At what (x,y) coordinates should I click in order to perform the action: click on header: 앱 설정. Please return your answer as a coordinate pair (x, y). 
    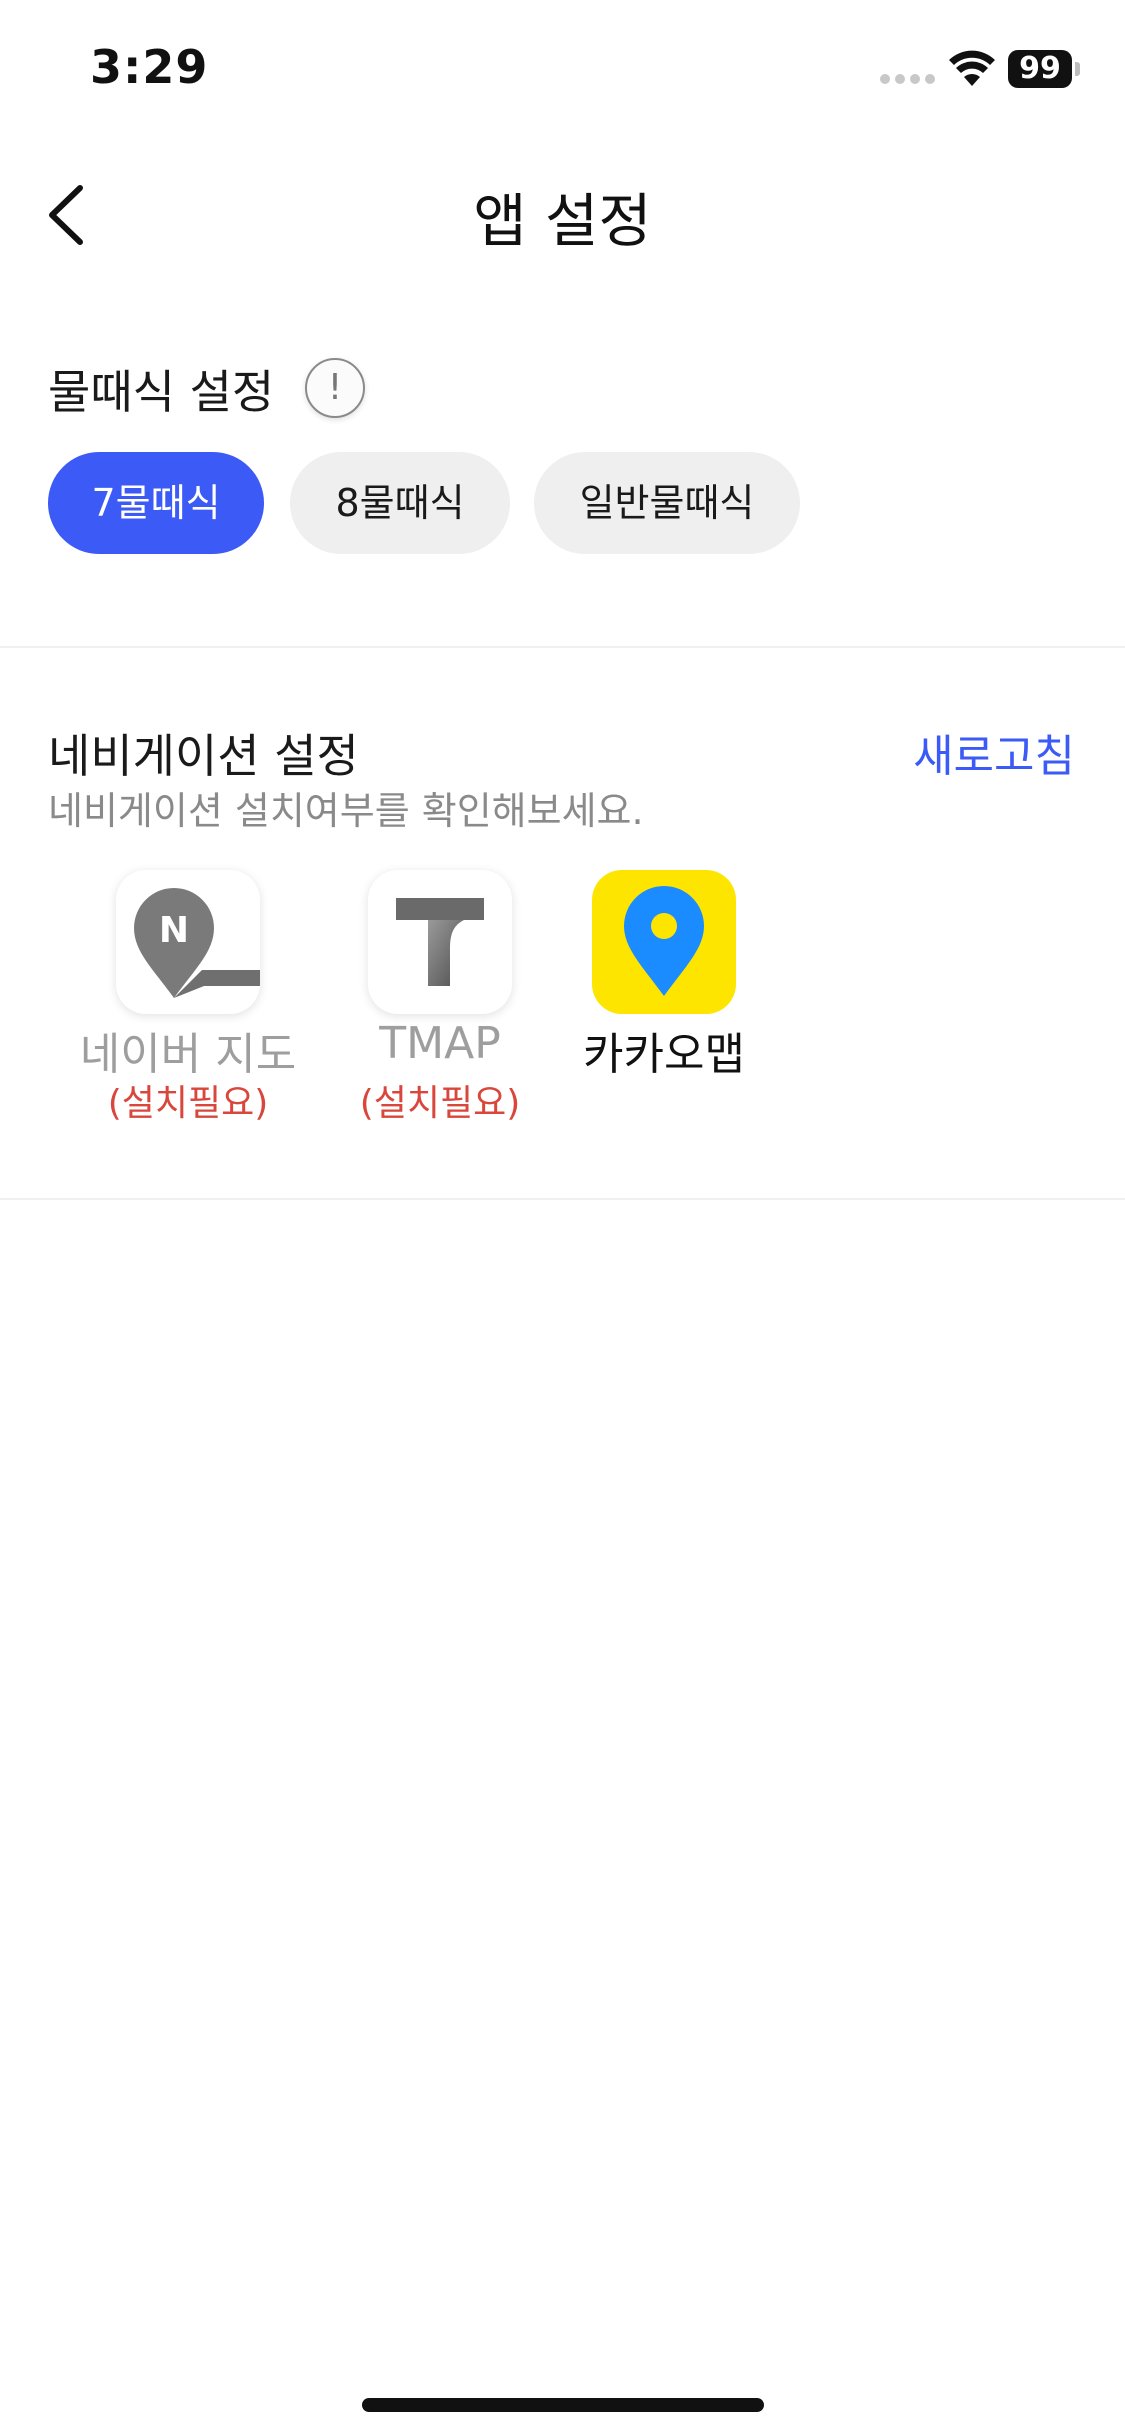
    Looking at the image, I should click on (562, 215).